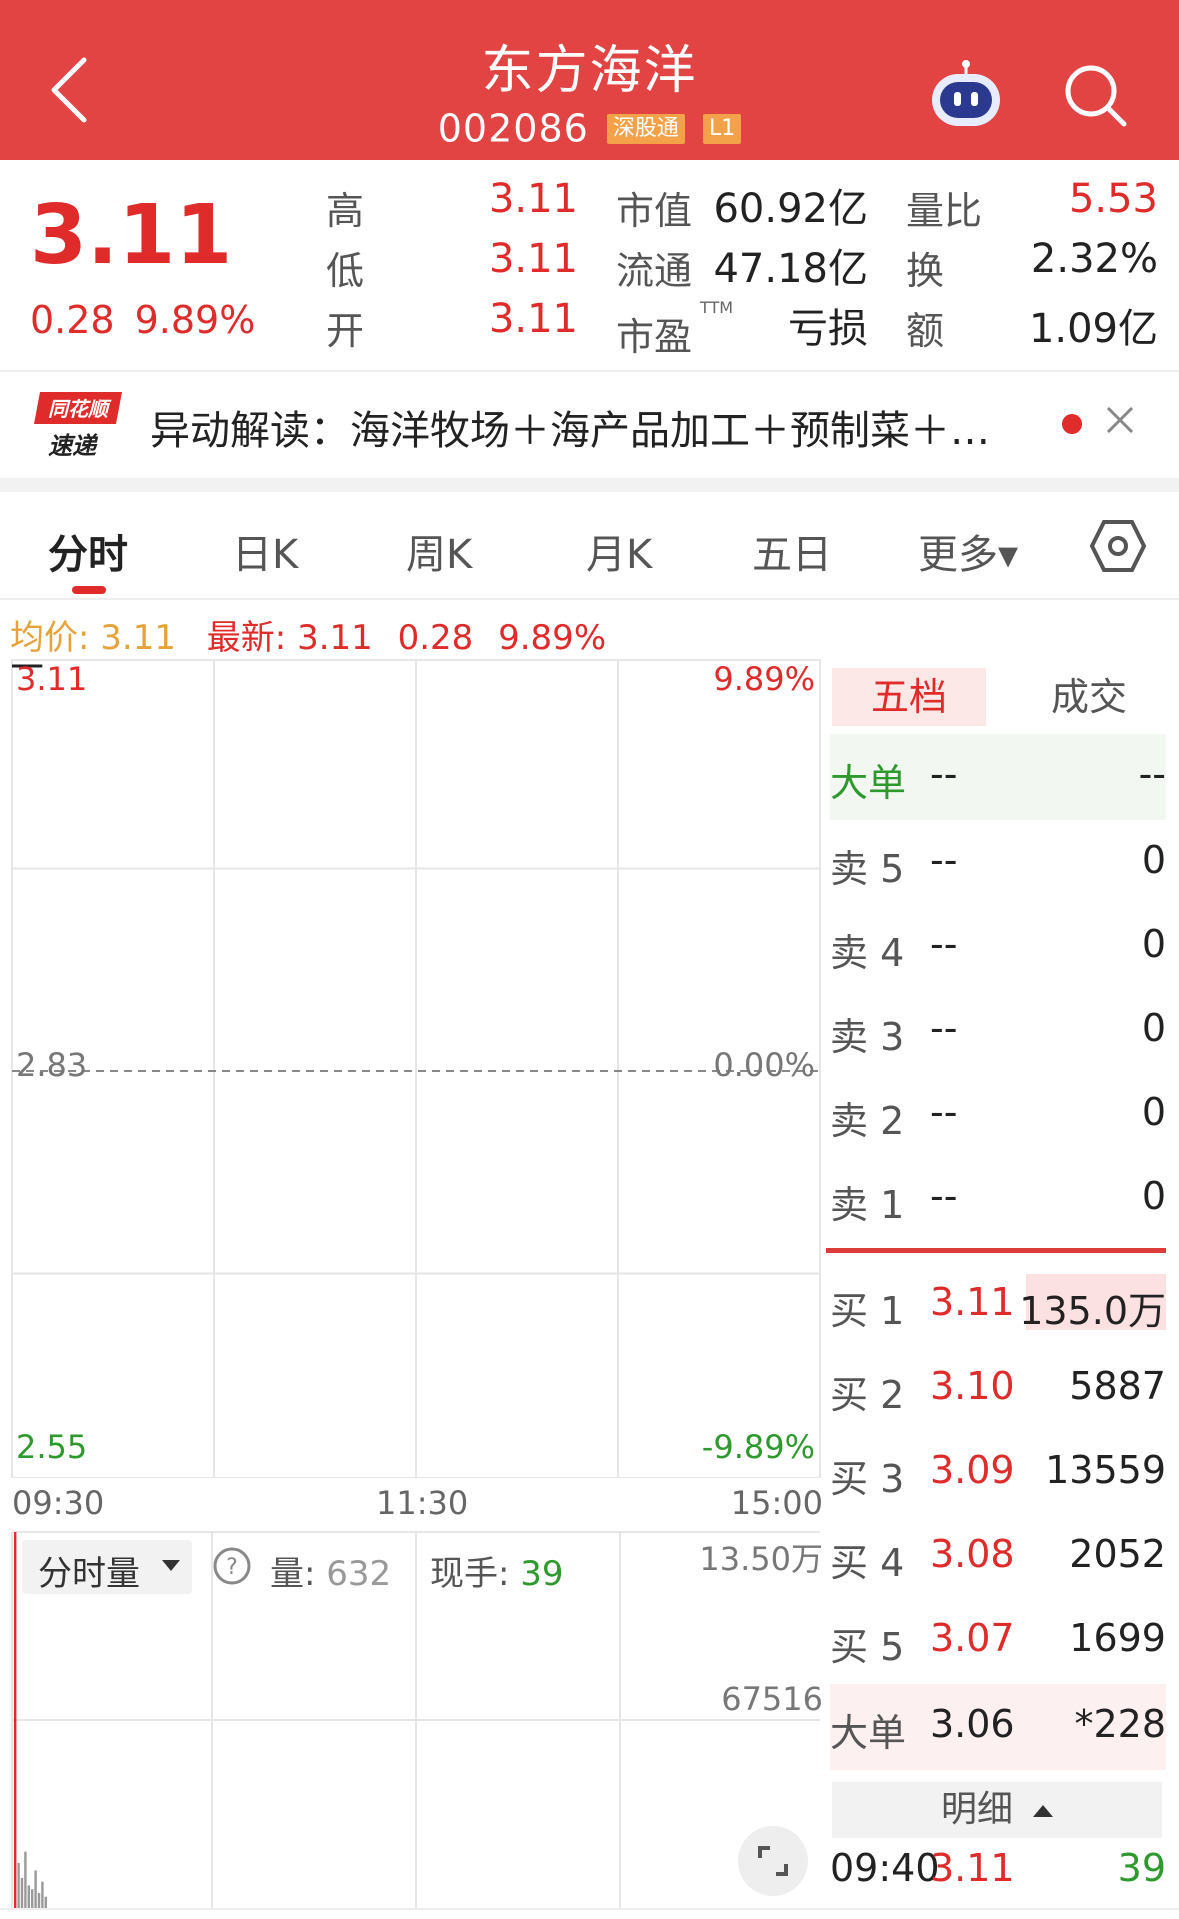  Describe the element at coordinates (972, 1724) in the screenshot. I see `big-order-price: 3.06` at that location.